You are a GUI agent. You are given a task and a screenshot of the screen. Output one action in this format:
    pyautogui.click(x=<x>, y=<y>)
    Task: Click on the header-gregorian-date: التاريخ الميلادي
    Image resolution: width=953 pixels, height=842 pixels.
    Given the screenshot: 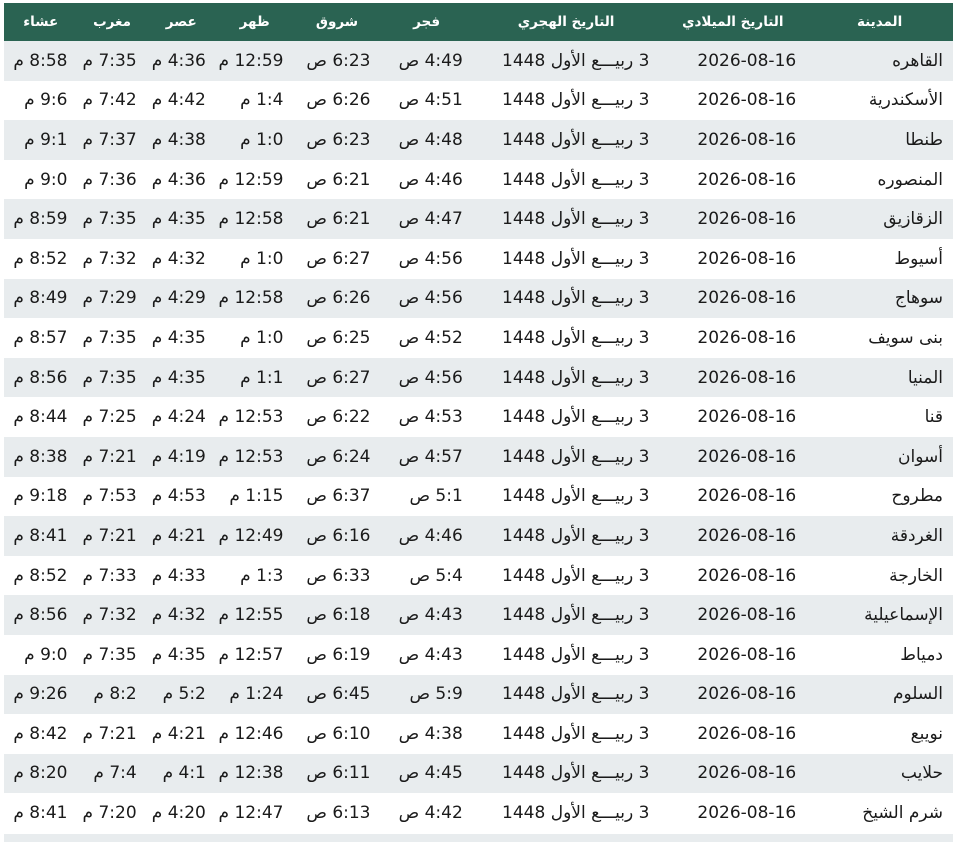 What is the action you would take?
    pyautogui.click(x=733, y=22)
    